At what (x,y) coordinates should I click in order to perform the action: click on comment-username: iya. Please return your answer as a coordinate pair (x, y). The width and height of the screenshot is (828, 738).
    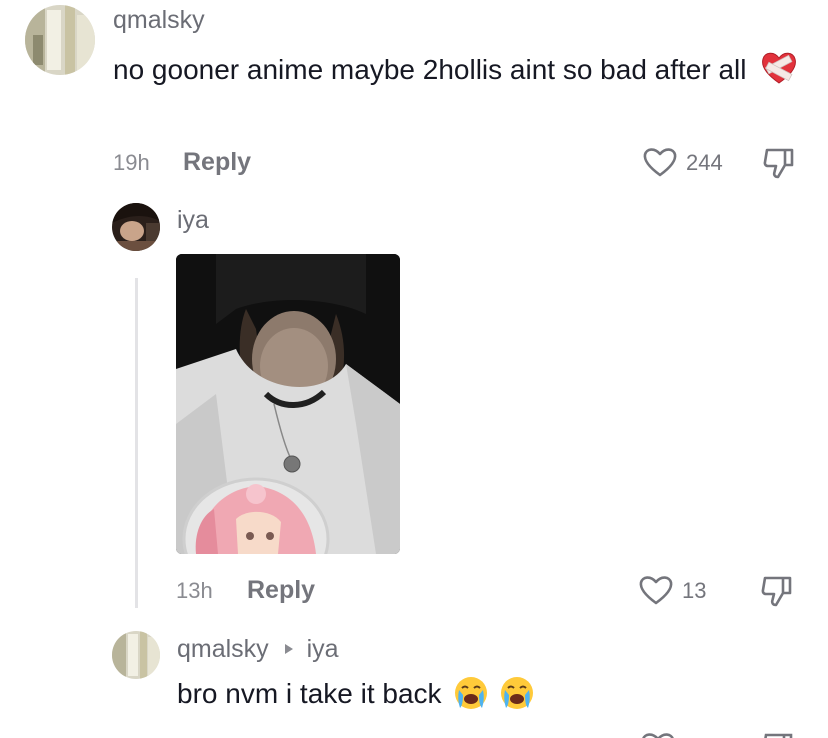
    Looking at the image, I should click on (193, 220).